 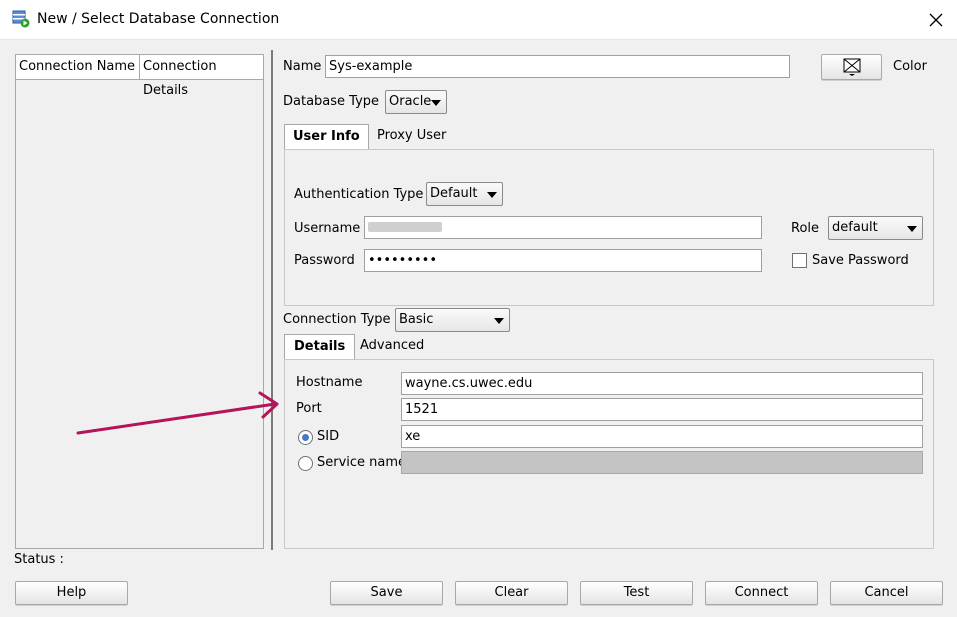 I want to click on name-input: Sys-example, so click(x=557, y=66).